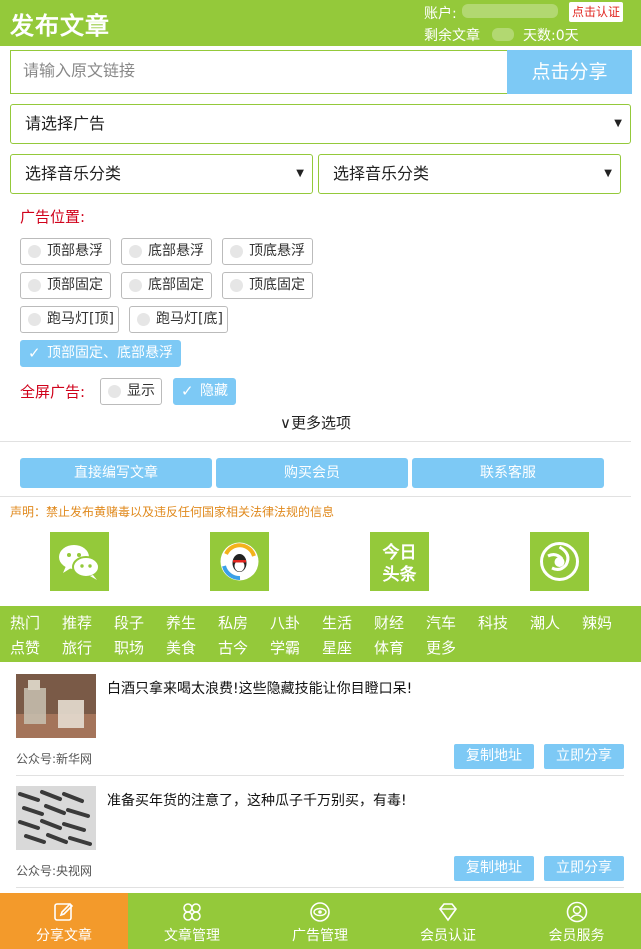 Image resolution: width=641 pixels, height=949 pixels. Describe the element at coordinates (510, 11) in the screenshot. I see `account-value-redacted` at that location.